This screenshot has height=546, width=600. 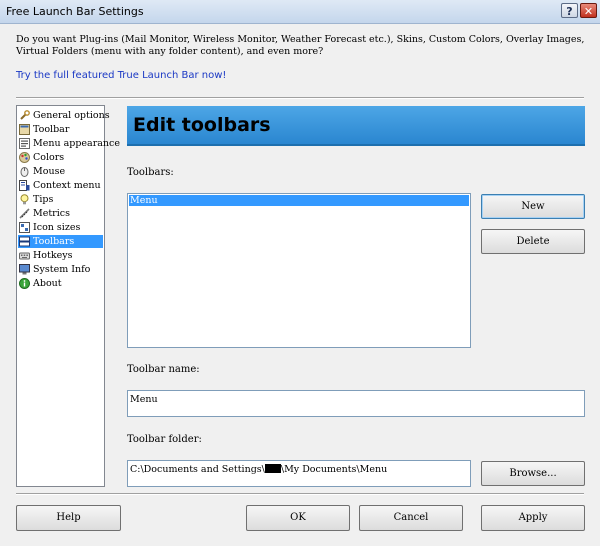 I want to click on sidebar-item-menu-appearance: Menu appearance, so click(x=69, y=143).